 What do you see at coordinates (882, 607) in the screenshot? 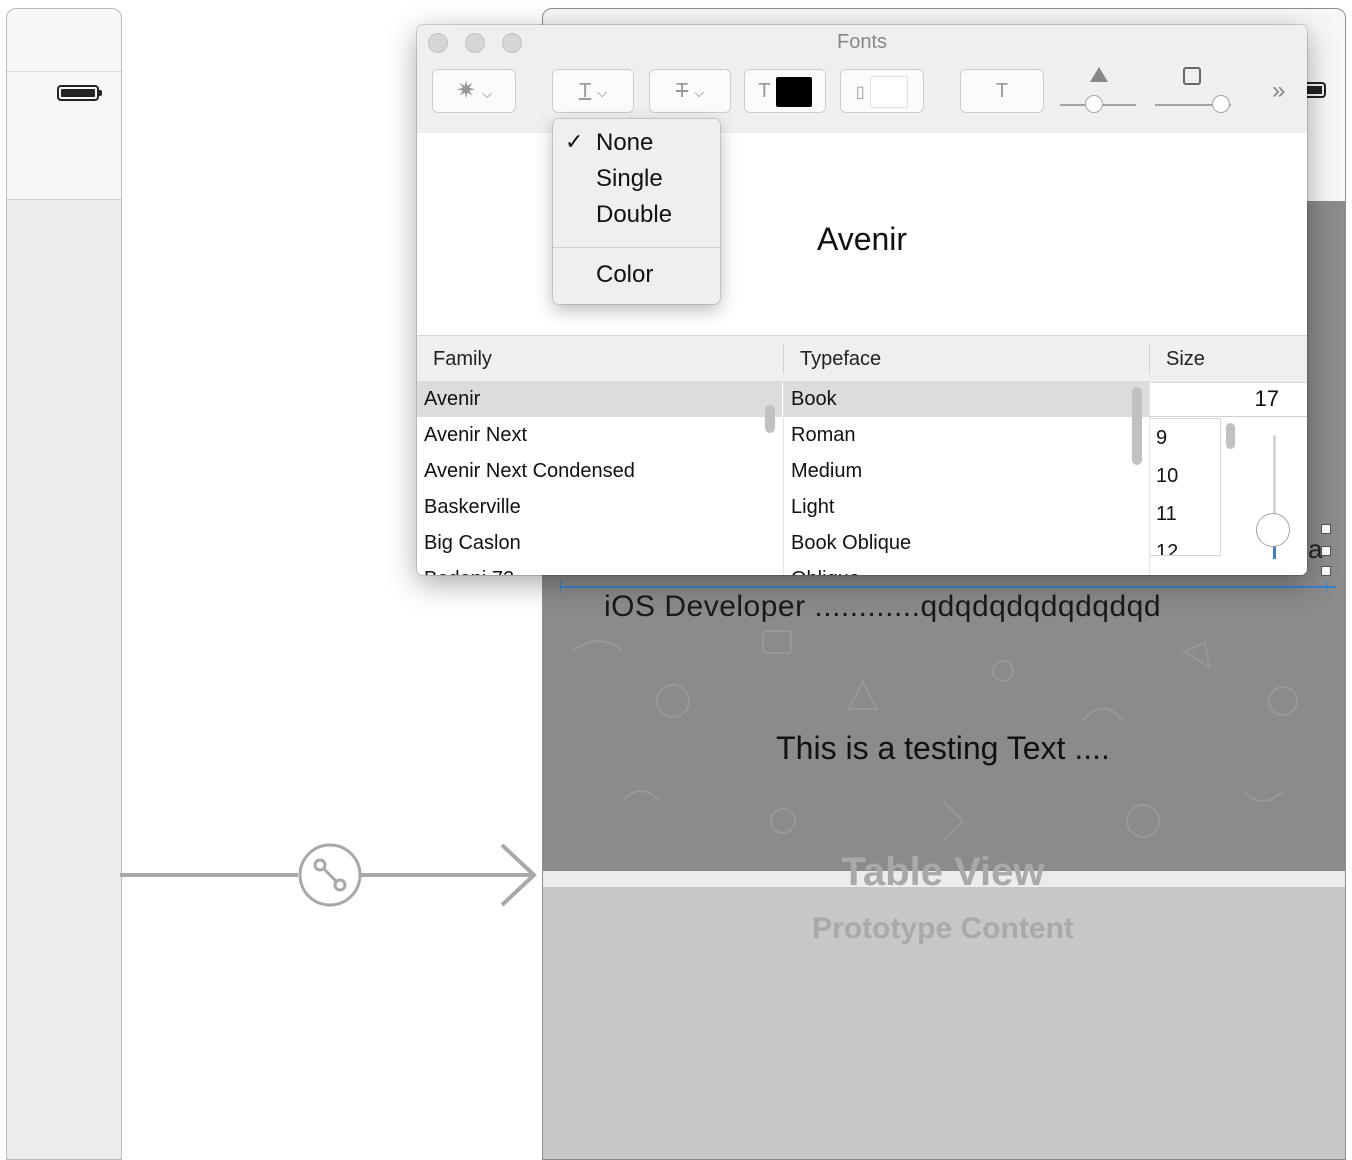
I see `cell-title-label: iOS Developer ............qdqdqdqdqdqdqd` at bounding box center [882, 607].